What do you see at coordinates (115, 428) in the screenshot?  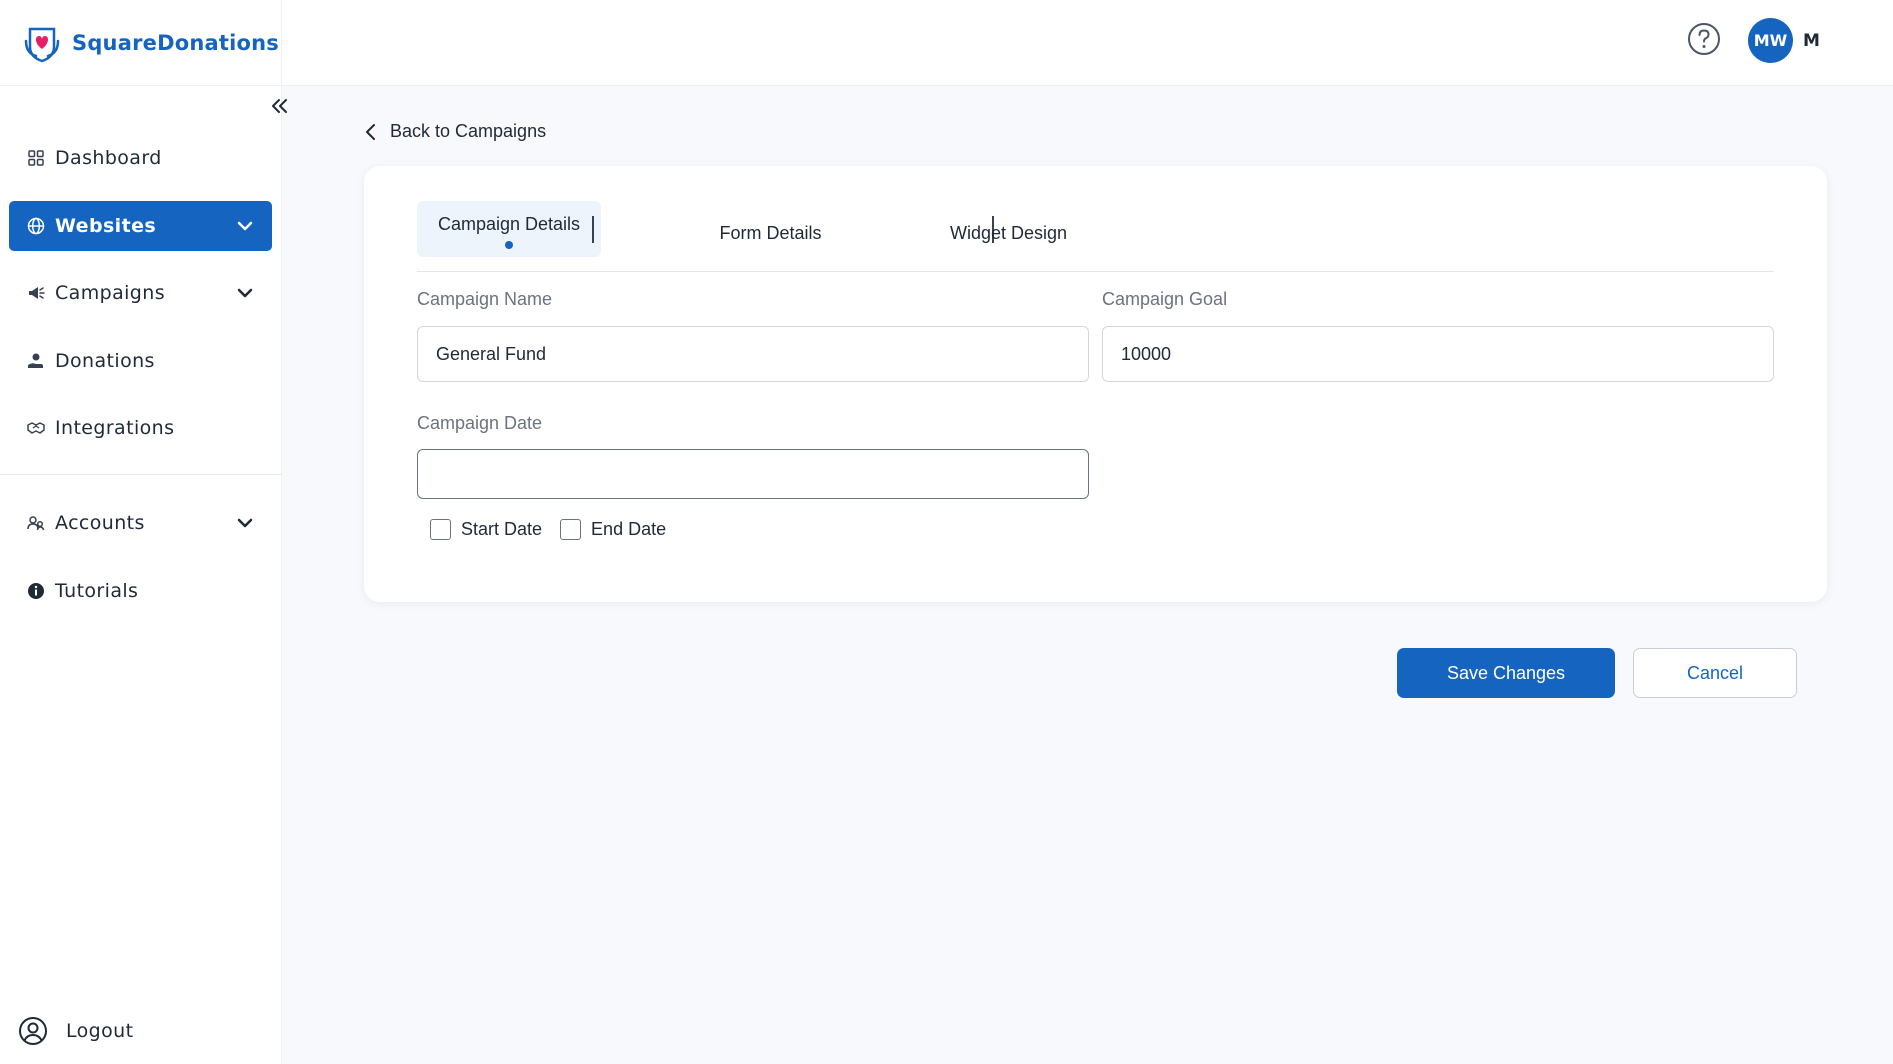 I see `sidebar-item-label: Integrations` at bounding box center [115, 428].